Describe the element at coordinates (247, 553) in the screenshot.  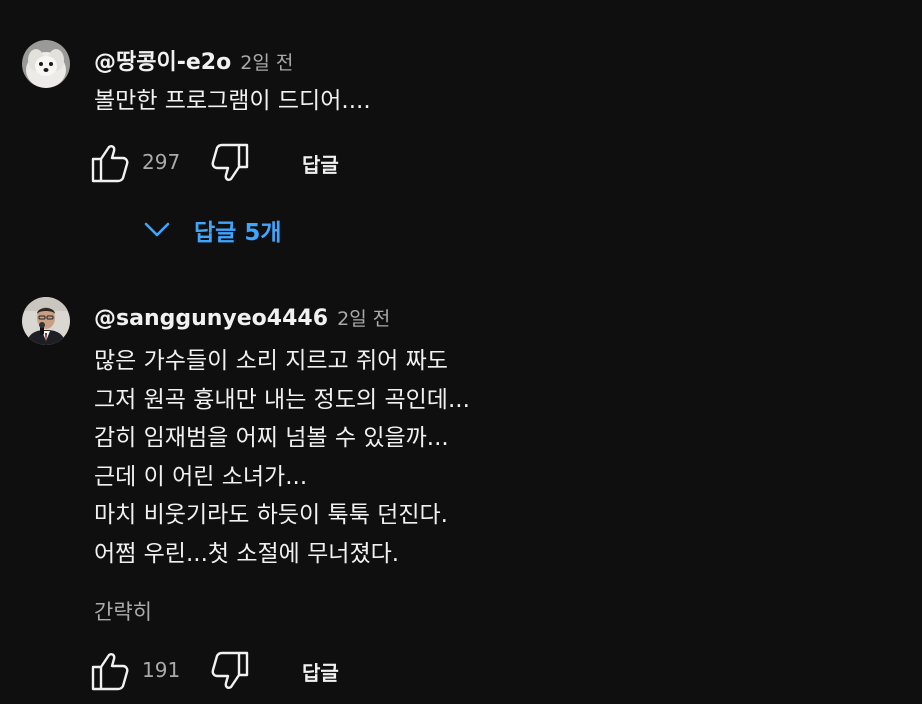
I see `comment-text-line: 어쩜 우린...첫 소절에 무너졌다.` at that location.